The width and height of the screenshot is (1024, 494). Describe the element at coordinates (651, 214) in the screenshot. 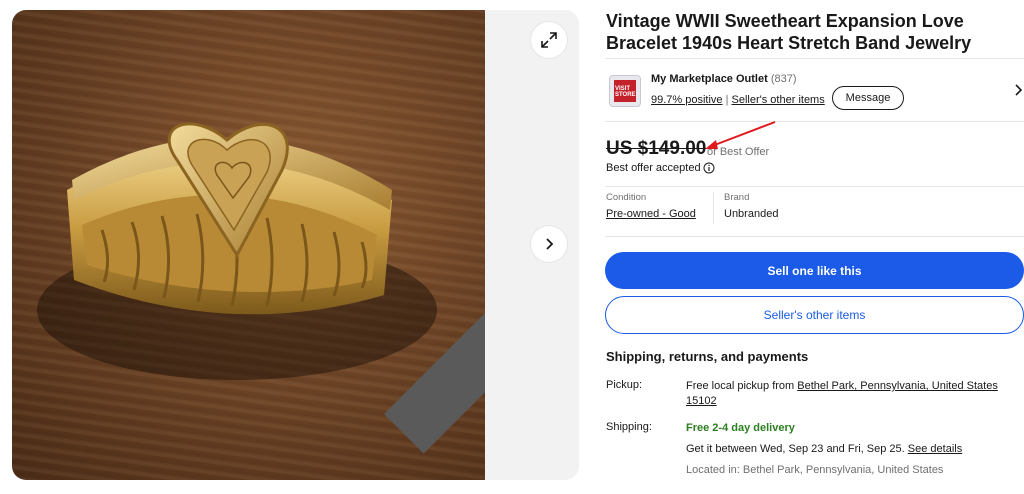

I see `condition-value: Pre-owned - Good` at that location.